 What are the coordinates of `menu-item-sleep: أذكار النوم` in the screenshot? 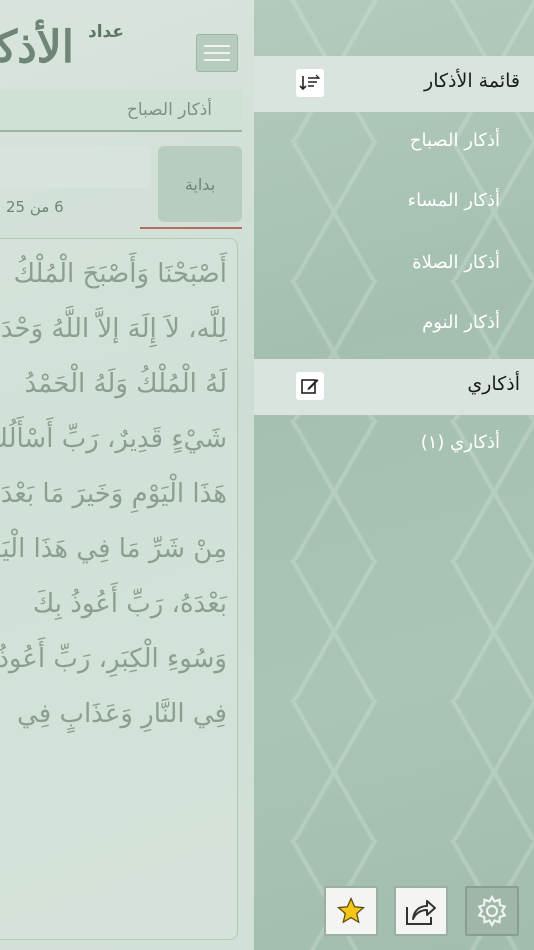 It's located at (394, 326).